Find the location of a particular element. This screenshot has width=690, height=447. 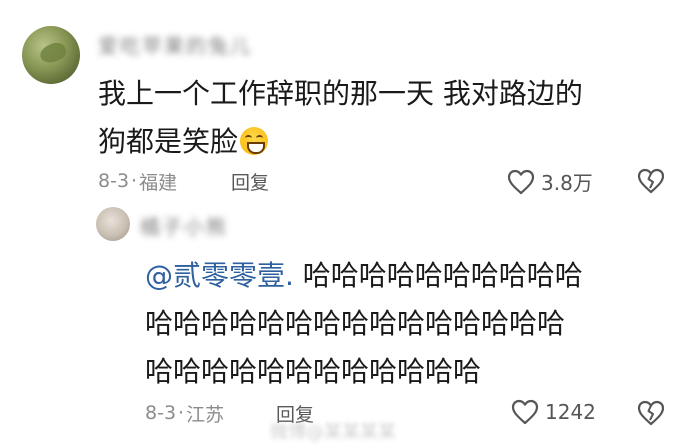

mention-link: @贰零零壹. is located at coordinates (219, 275).